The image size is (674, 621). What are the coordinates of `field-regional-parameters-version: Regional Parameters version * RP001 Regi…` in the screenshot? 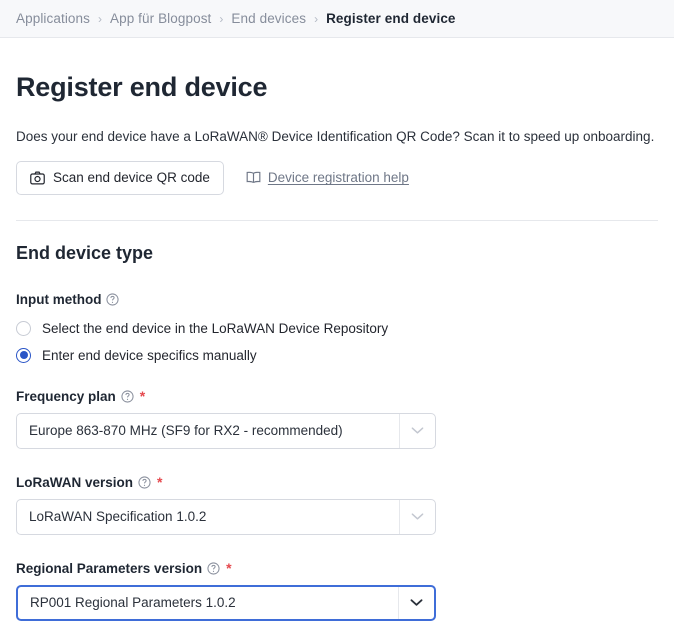 It's located at (337, 591).